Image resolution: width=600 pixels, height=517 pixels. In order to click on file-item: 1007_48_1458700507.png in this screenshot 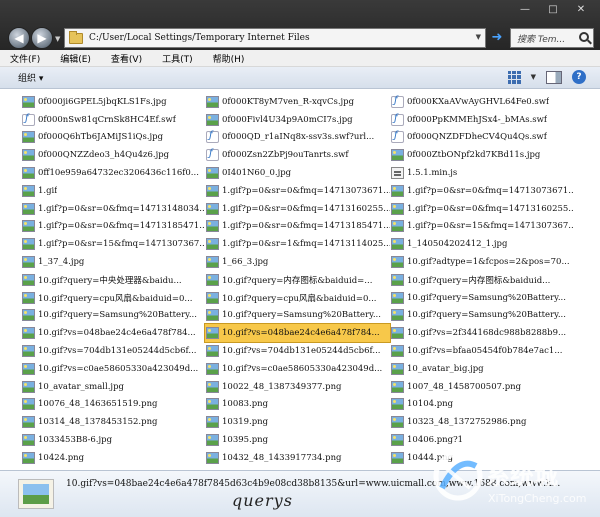, I will do `click(482, 387)`.